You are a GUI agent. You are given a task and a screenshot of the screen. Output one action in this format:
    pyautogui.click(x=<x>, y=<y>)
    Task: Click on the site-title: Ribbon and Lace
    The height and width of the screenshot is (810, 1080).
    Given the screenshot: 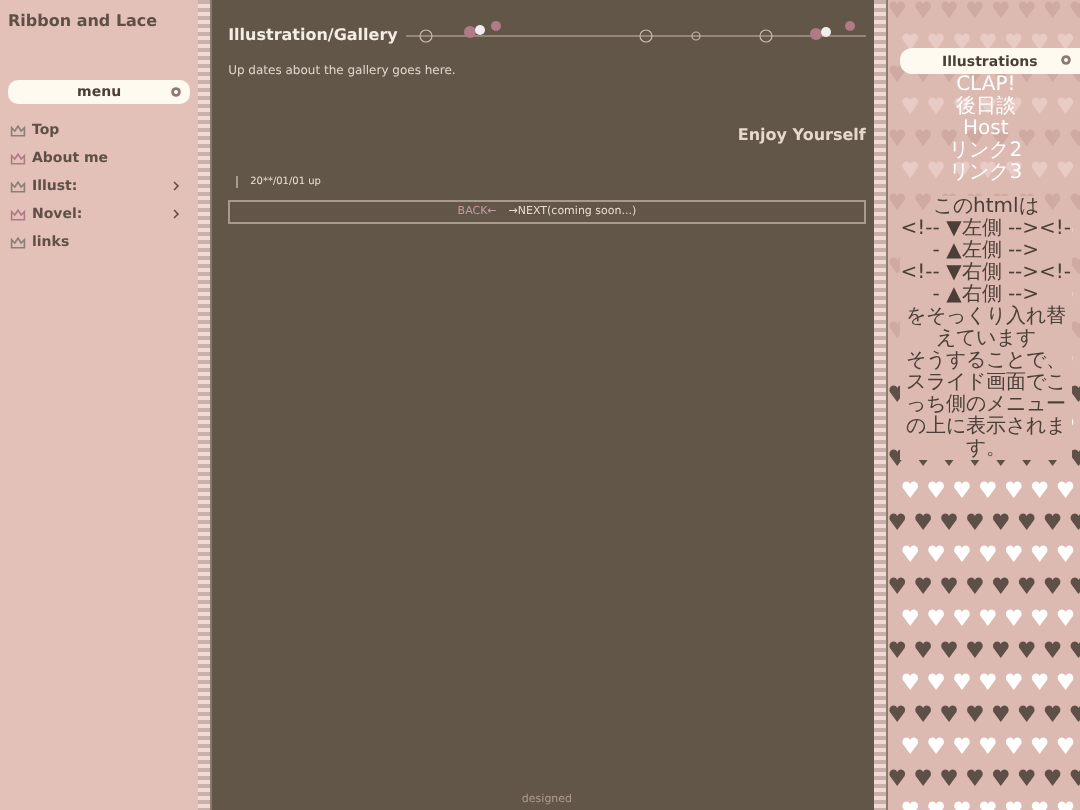 What is the action you would take?
    pyautogui.click(x=99, y=44)
    